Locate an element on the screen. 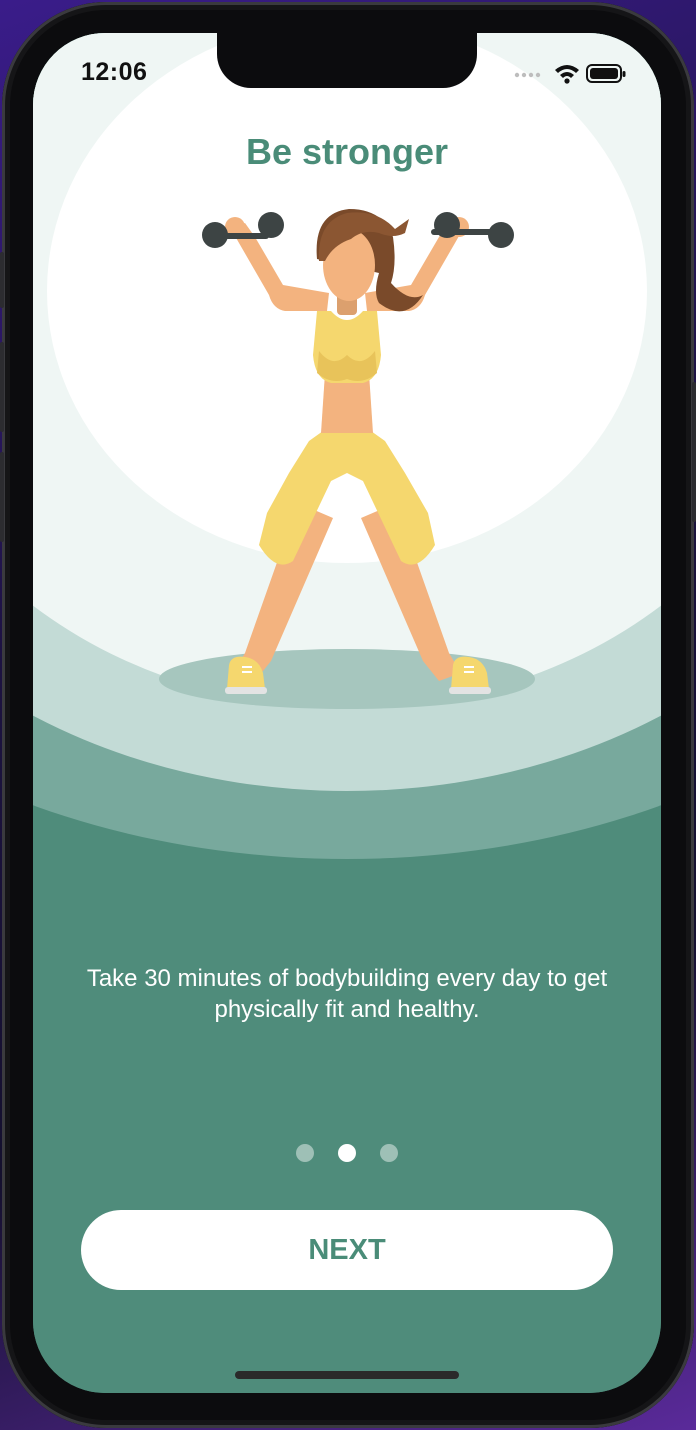  volume-up-button is located at coordinates (2, 387).